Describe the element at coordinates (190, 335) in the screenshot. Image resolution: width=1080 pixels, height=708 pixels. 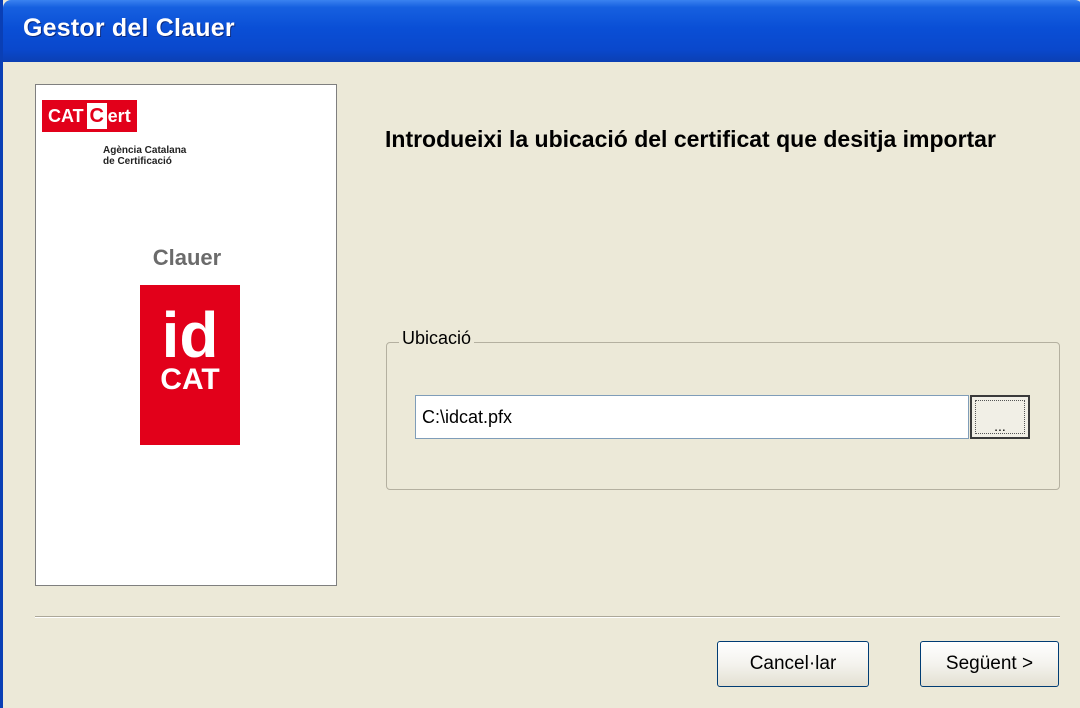
I see `idcat-id-text: id` at that location.